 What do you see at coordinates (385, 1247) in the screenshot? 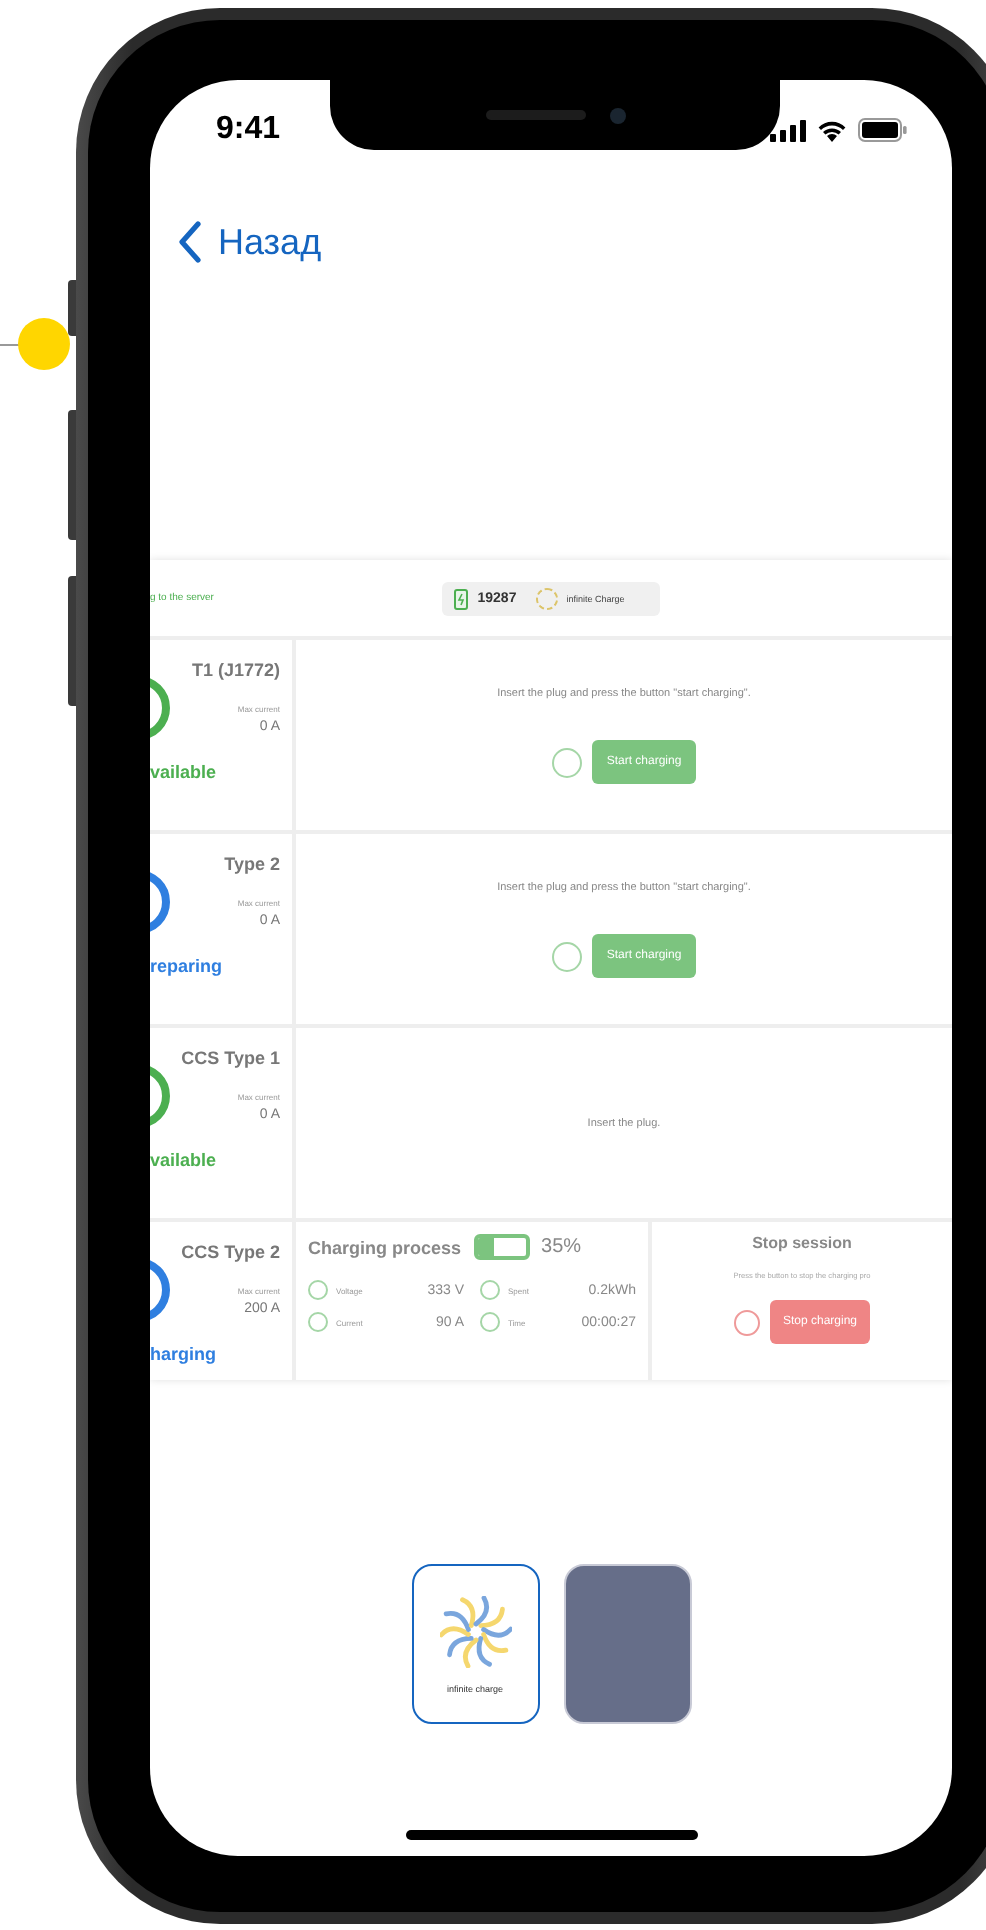
I see `process-title: Charging process` at bounding box center [385, 1247].